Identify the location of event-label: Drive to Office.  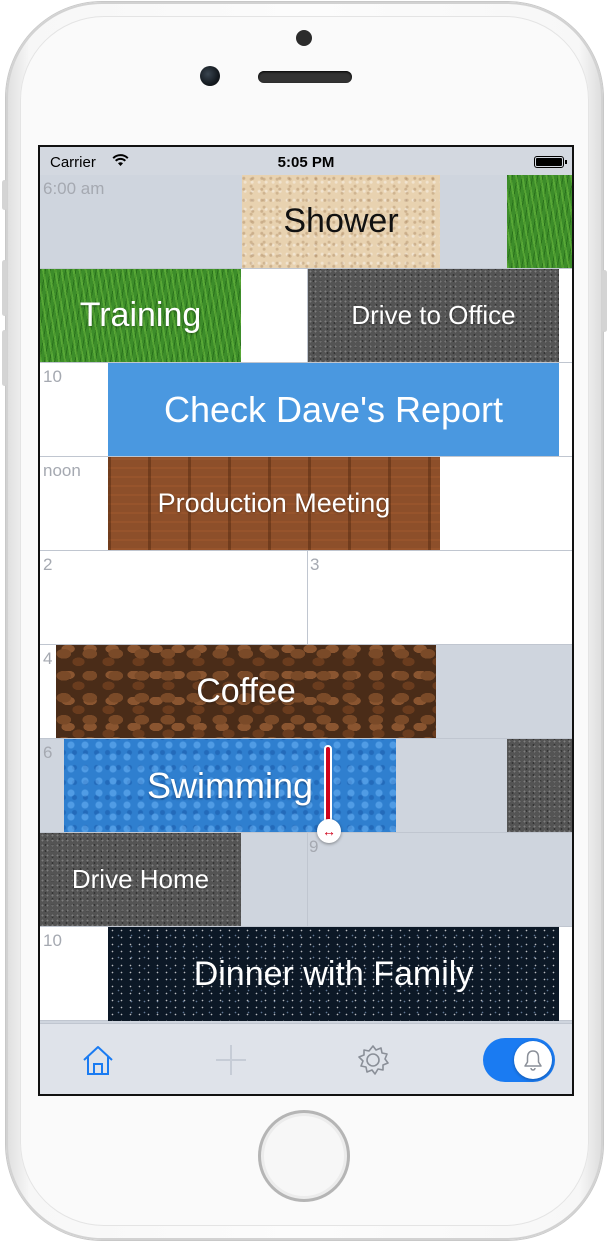
(433, 315).